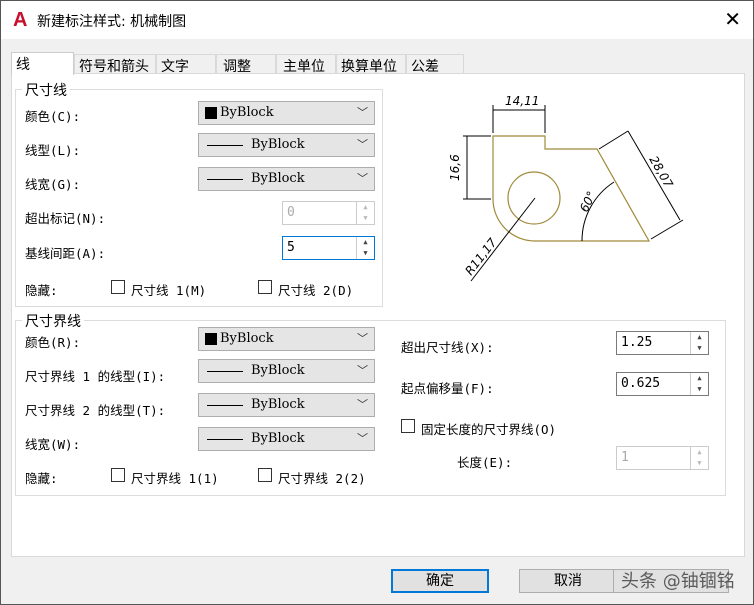 This screenshot has height=605, width=754. What do you see at coordinates (534, 198) in the screenshot?
I see `part-hole` at bounding box center [534, 198].